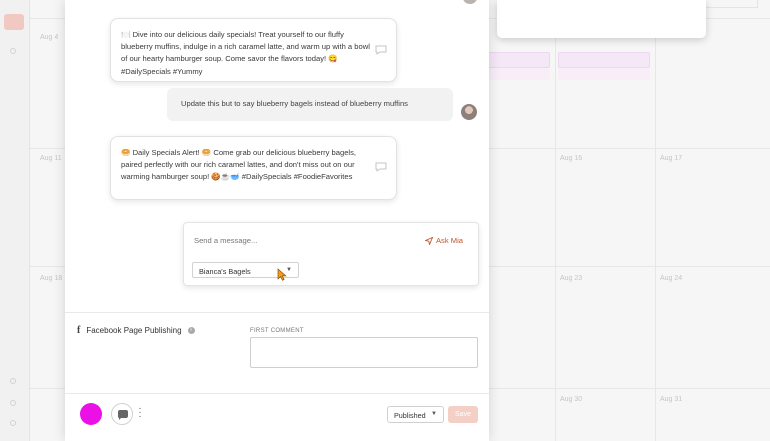 The width and height of the screenshot is (770, 441). What do you see at coordinates (571, 158) in the screenshot?
I see `calendar-day-label: Aug 16` at bounding box center [571, 158].